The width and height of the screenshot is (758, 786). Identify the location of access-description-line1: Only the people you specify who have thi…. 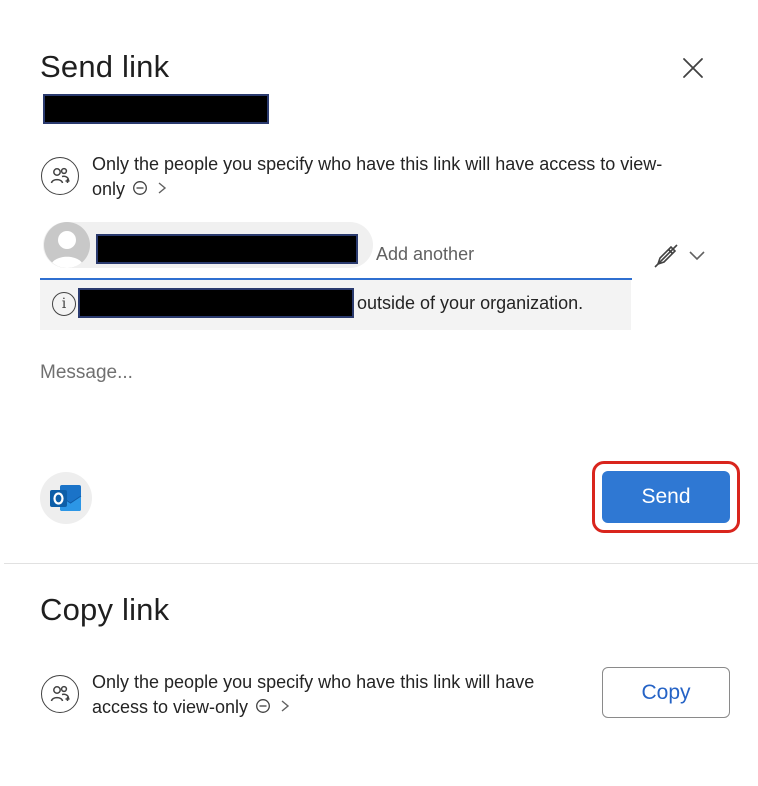
(377, 164).